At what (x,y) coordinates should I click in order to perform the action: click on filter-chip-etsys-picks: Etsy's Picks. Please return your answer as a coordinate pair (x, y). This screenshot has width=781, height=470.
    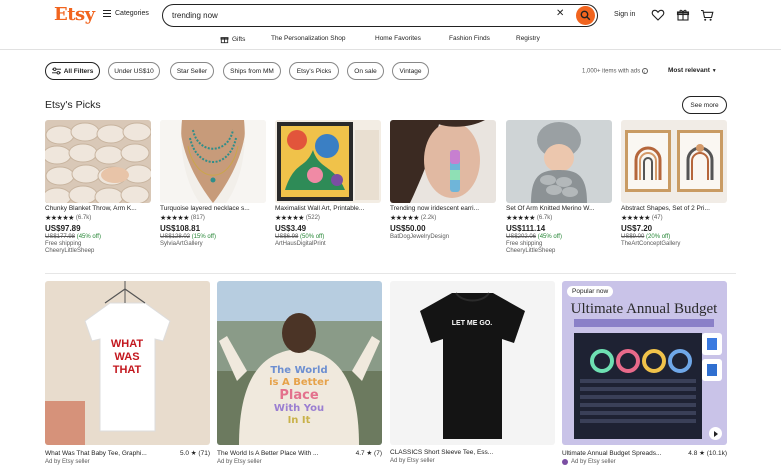
    Looking at the image, I should click on (314, 71).